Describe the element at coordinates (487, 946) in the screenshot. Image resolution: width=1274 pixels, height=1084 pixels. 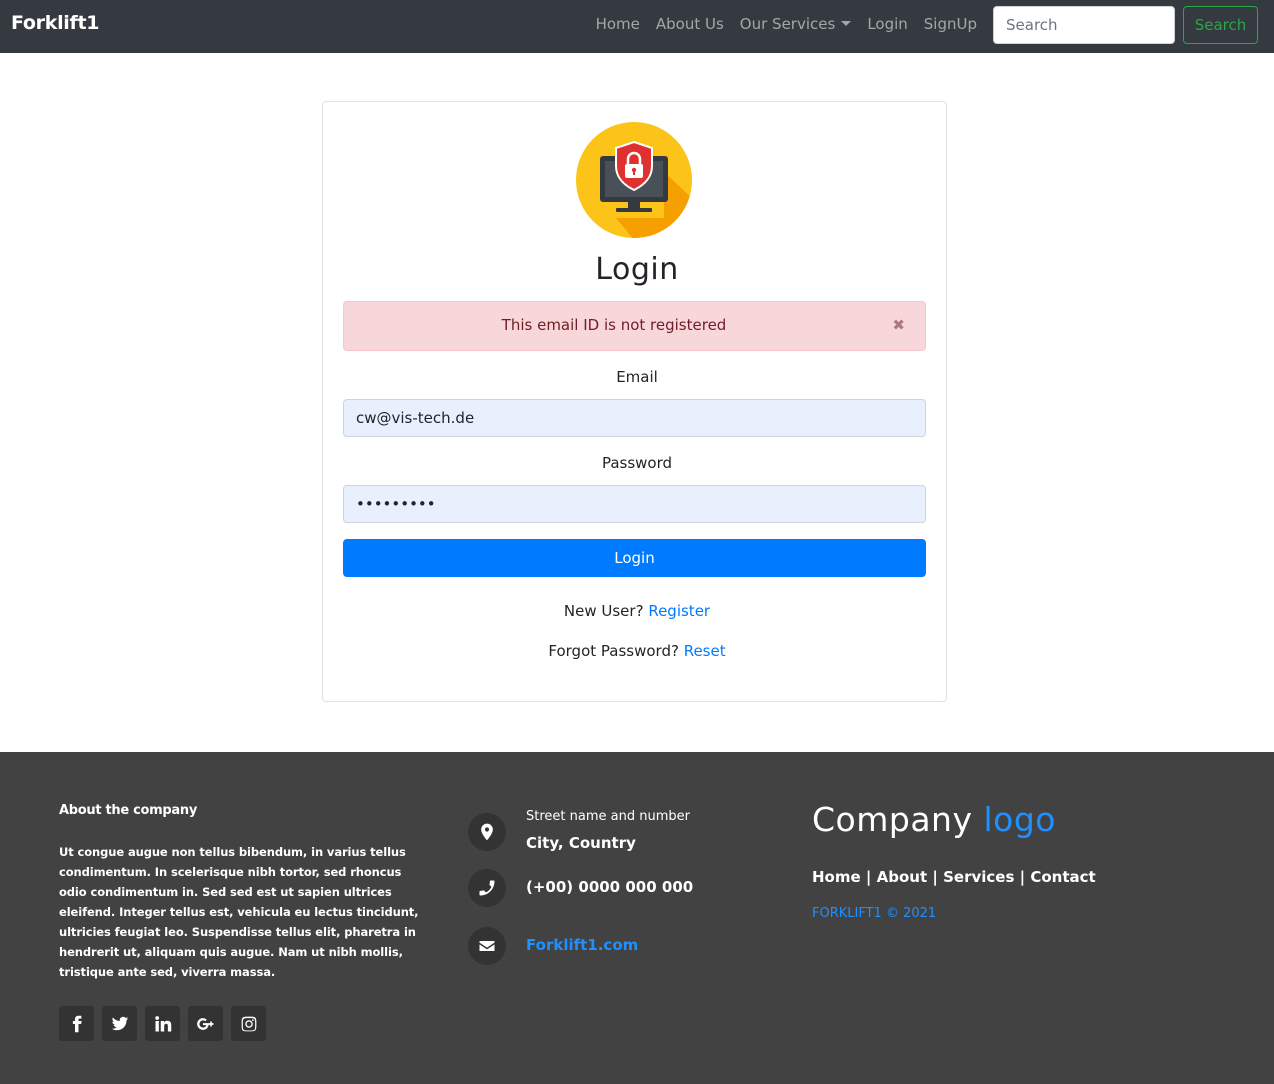
I see `envelope-icon` at that location.